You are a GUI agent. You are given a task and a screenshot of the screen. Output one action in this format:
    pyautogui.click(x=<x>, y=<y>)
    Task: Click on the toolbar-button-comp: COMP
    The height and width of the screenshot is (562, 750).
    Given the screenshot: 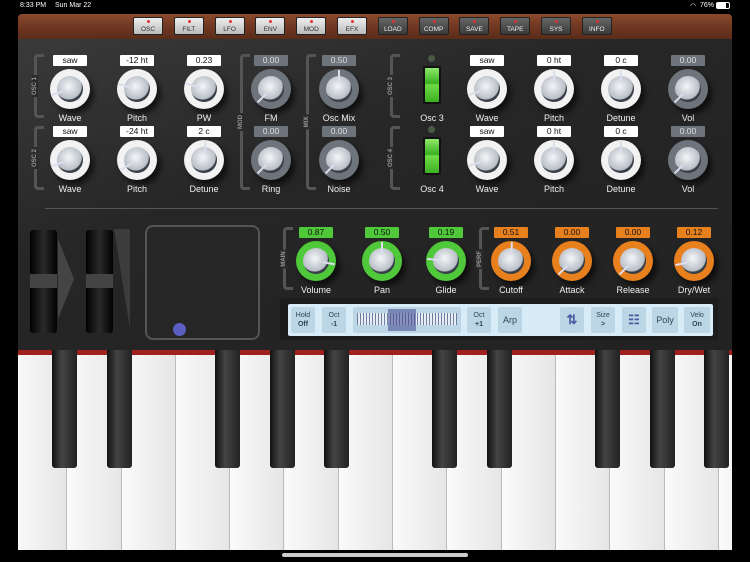 What is the action you would take?
    pyautogui.click(x=433, y=26)
    